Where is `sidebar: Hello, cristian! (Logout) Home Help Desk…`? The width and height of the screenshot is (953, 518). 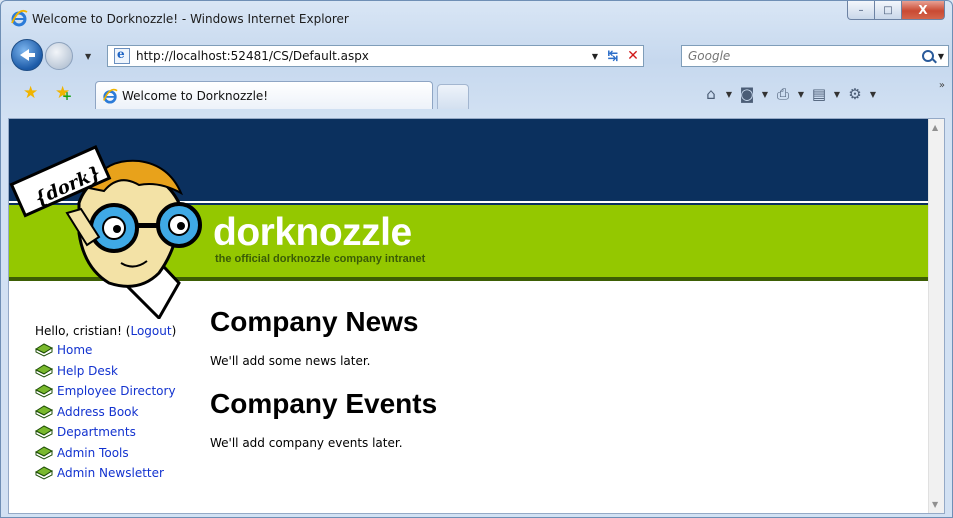 sidebar: Hello, cristian! (Logout) Home Help Desk… is located at coordinates (122, 404).